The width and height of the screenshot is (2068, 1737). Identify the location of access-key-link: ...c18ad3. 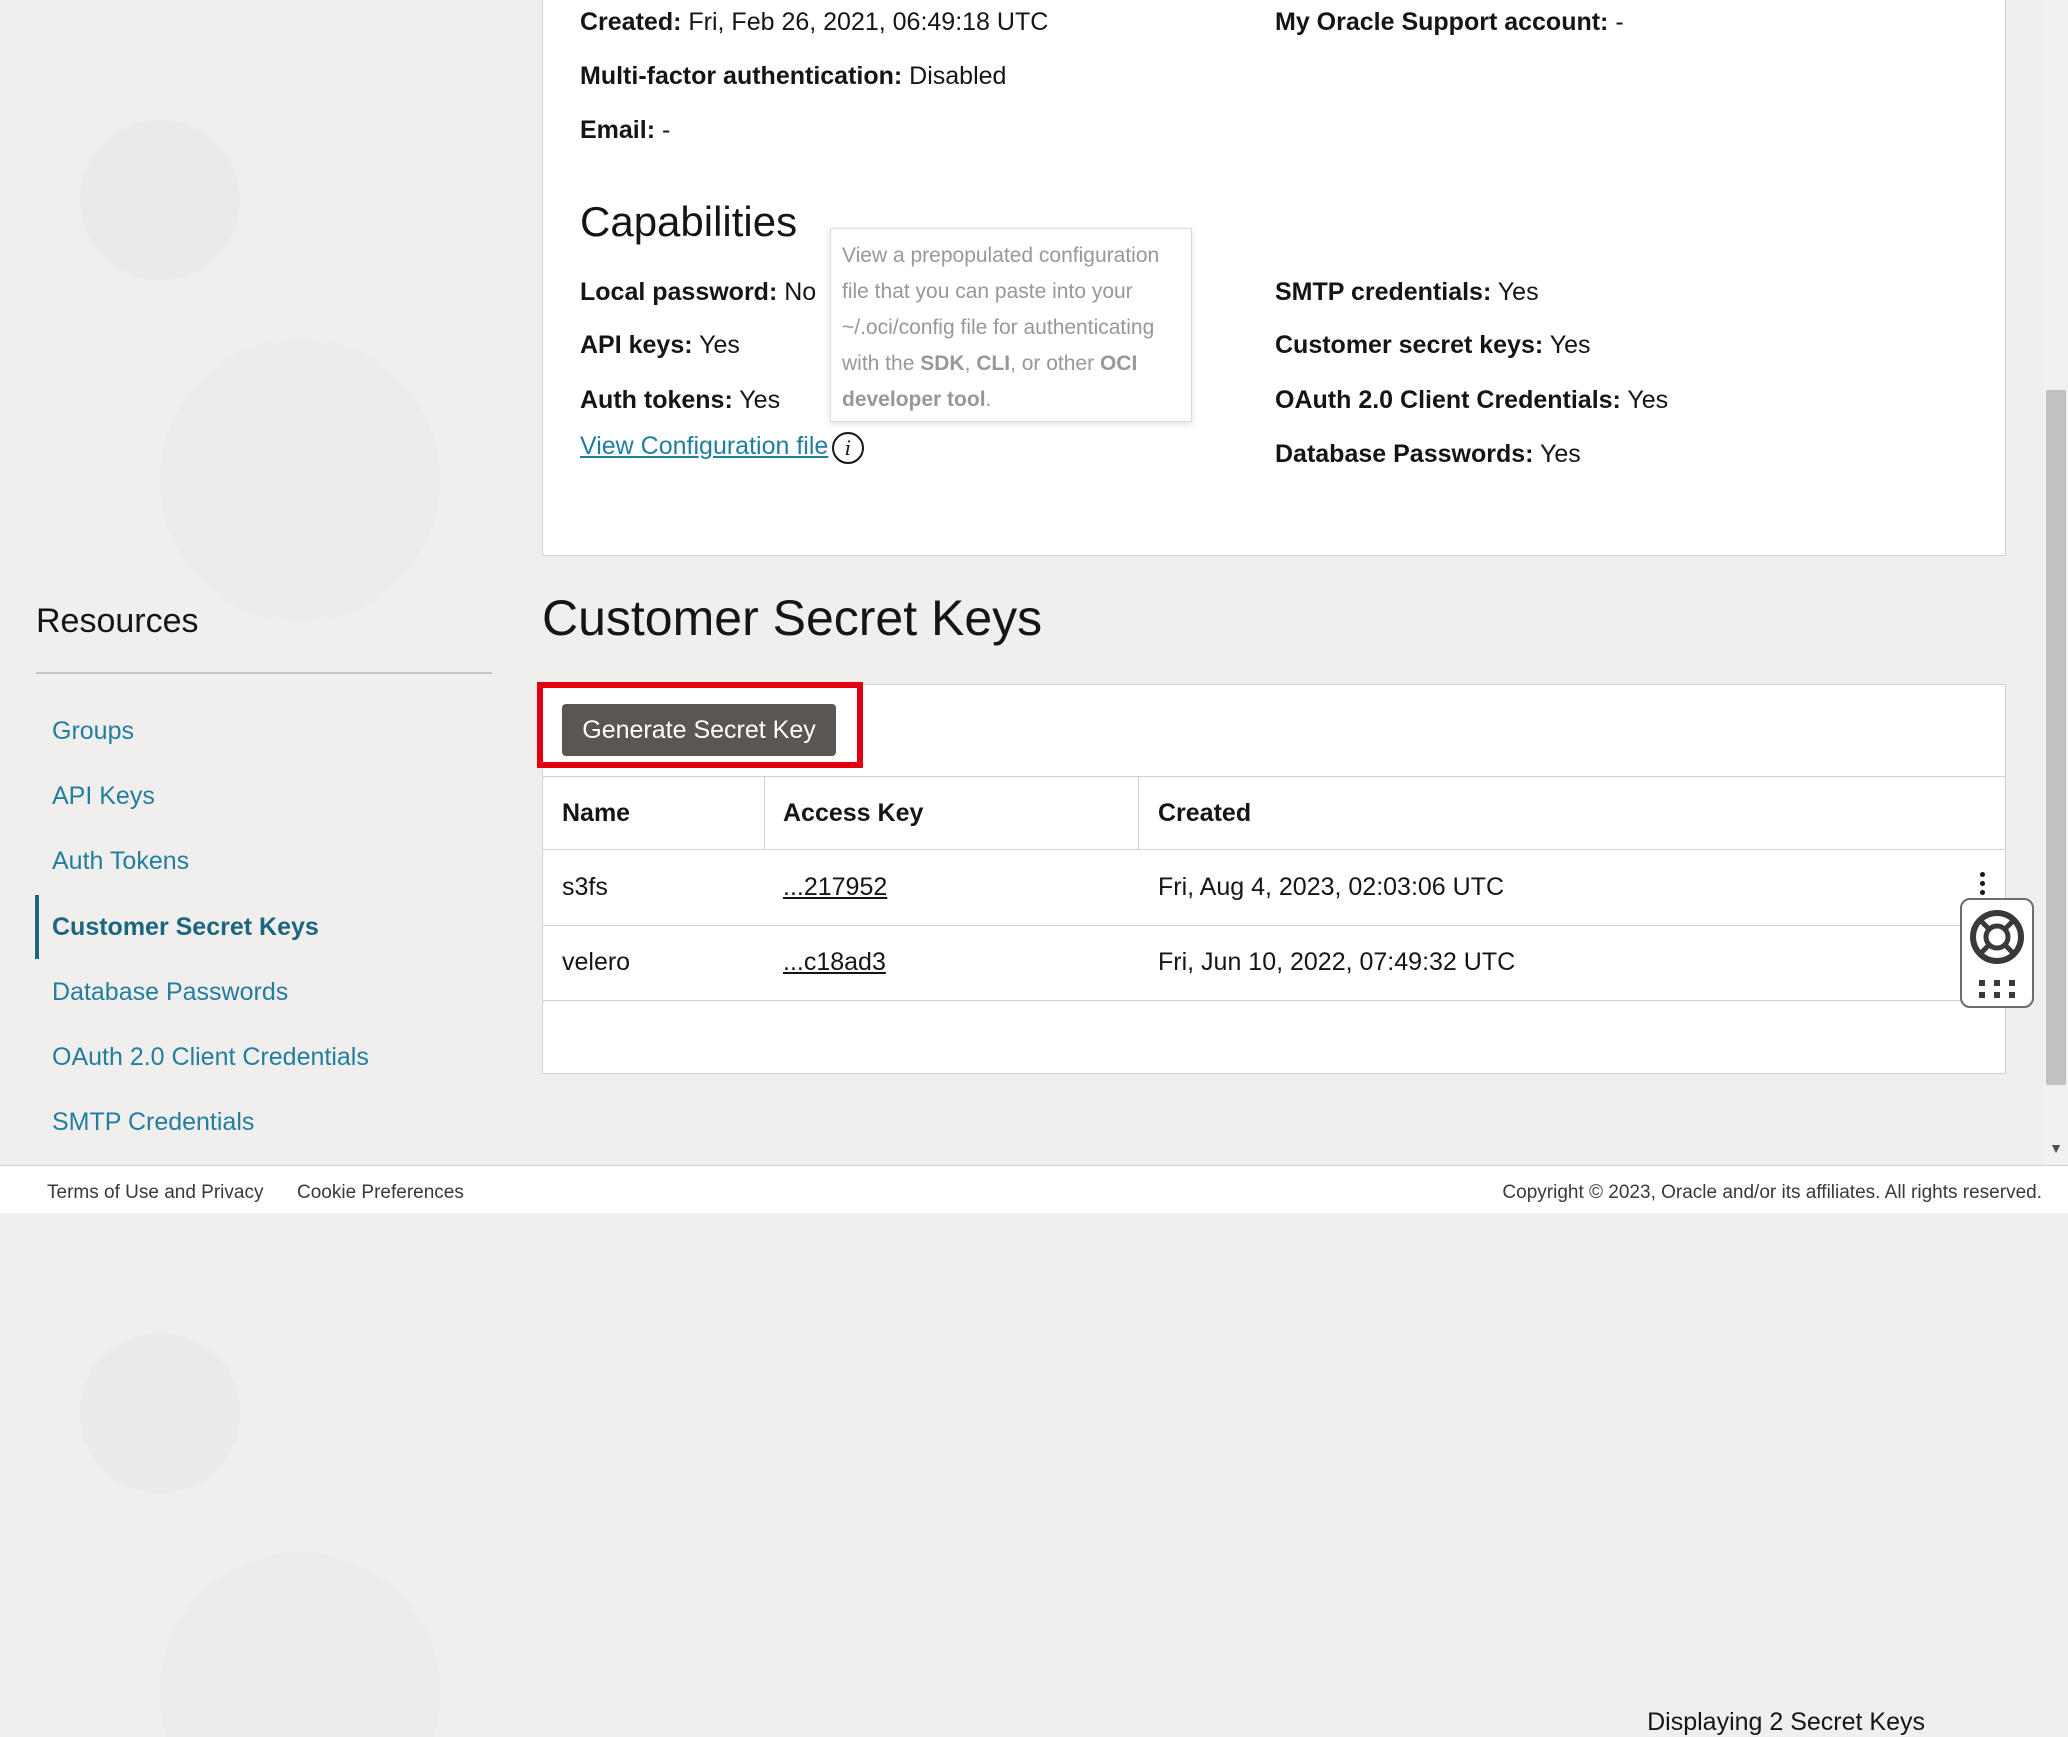
(834, 962).